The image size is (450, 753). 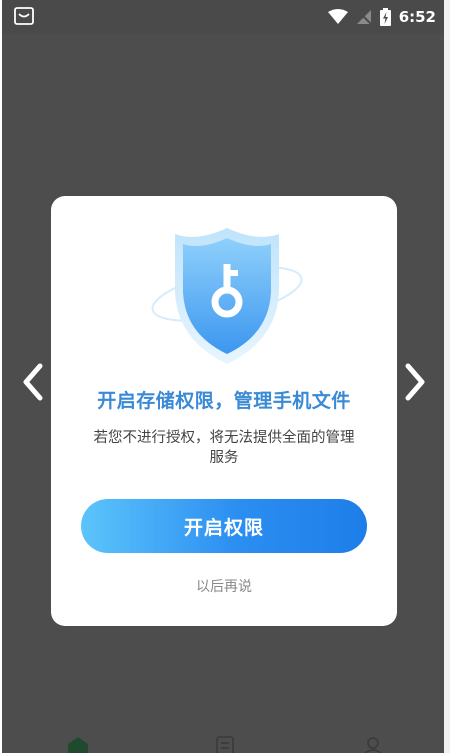 I want to click on chevron-left-icon, so click(x=33, y=382).